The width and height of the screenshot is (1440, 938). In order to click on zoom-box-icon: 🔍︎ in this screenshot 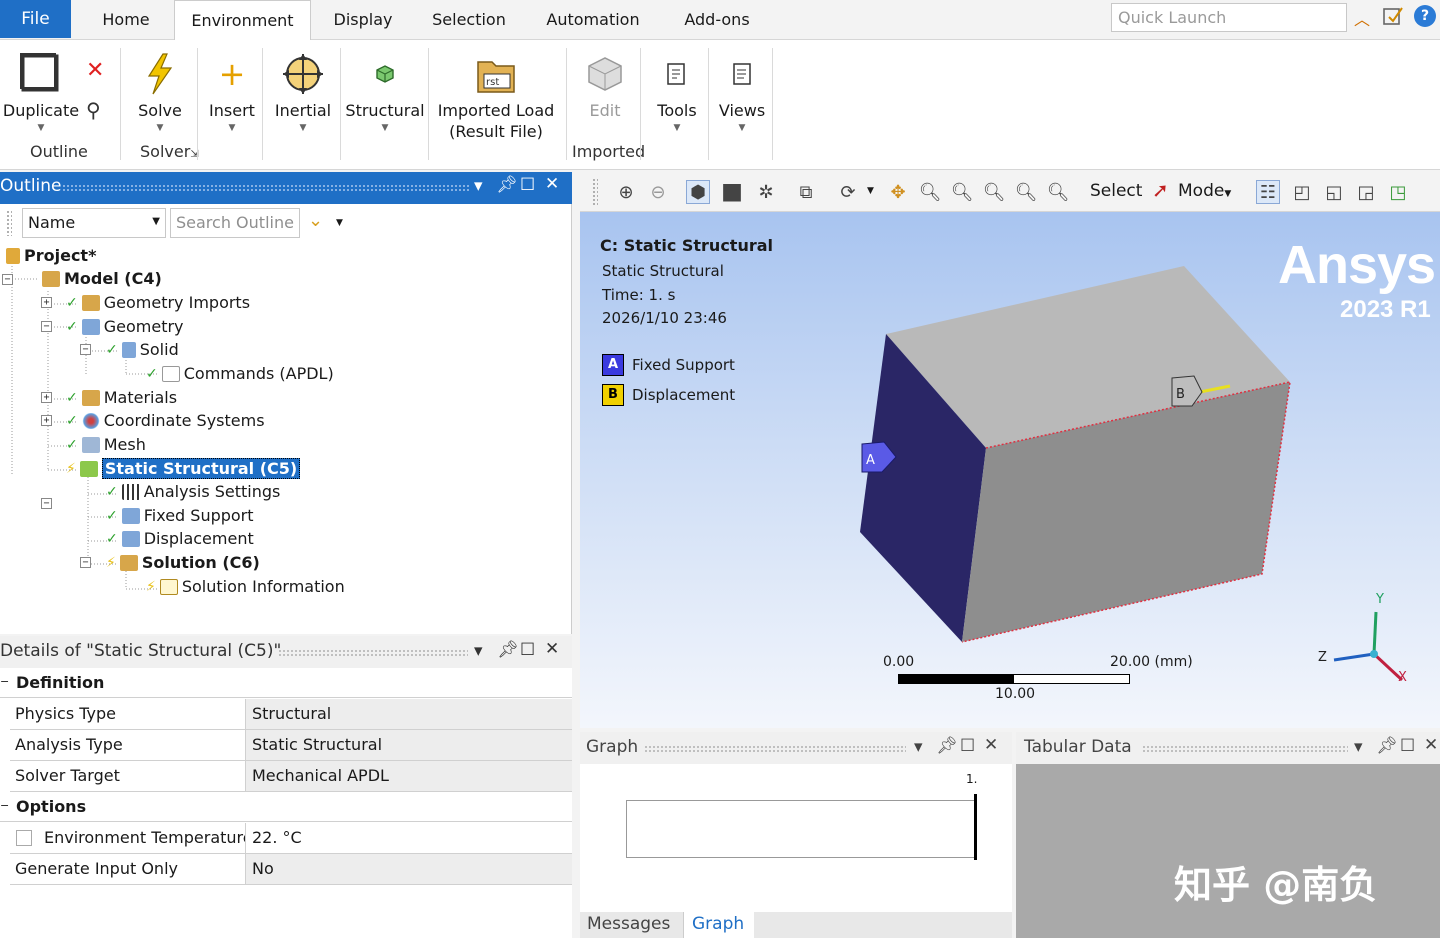, I will do `click(962, 192)`.